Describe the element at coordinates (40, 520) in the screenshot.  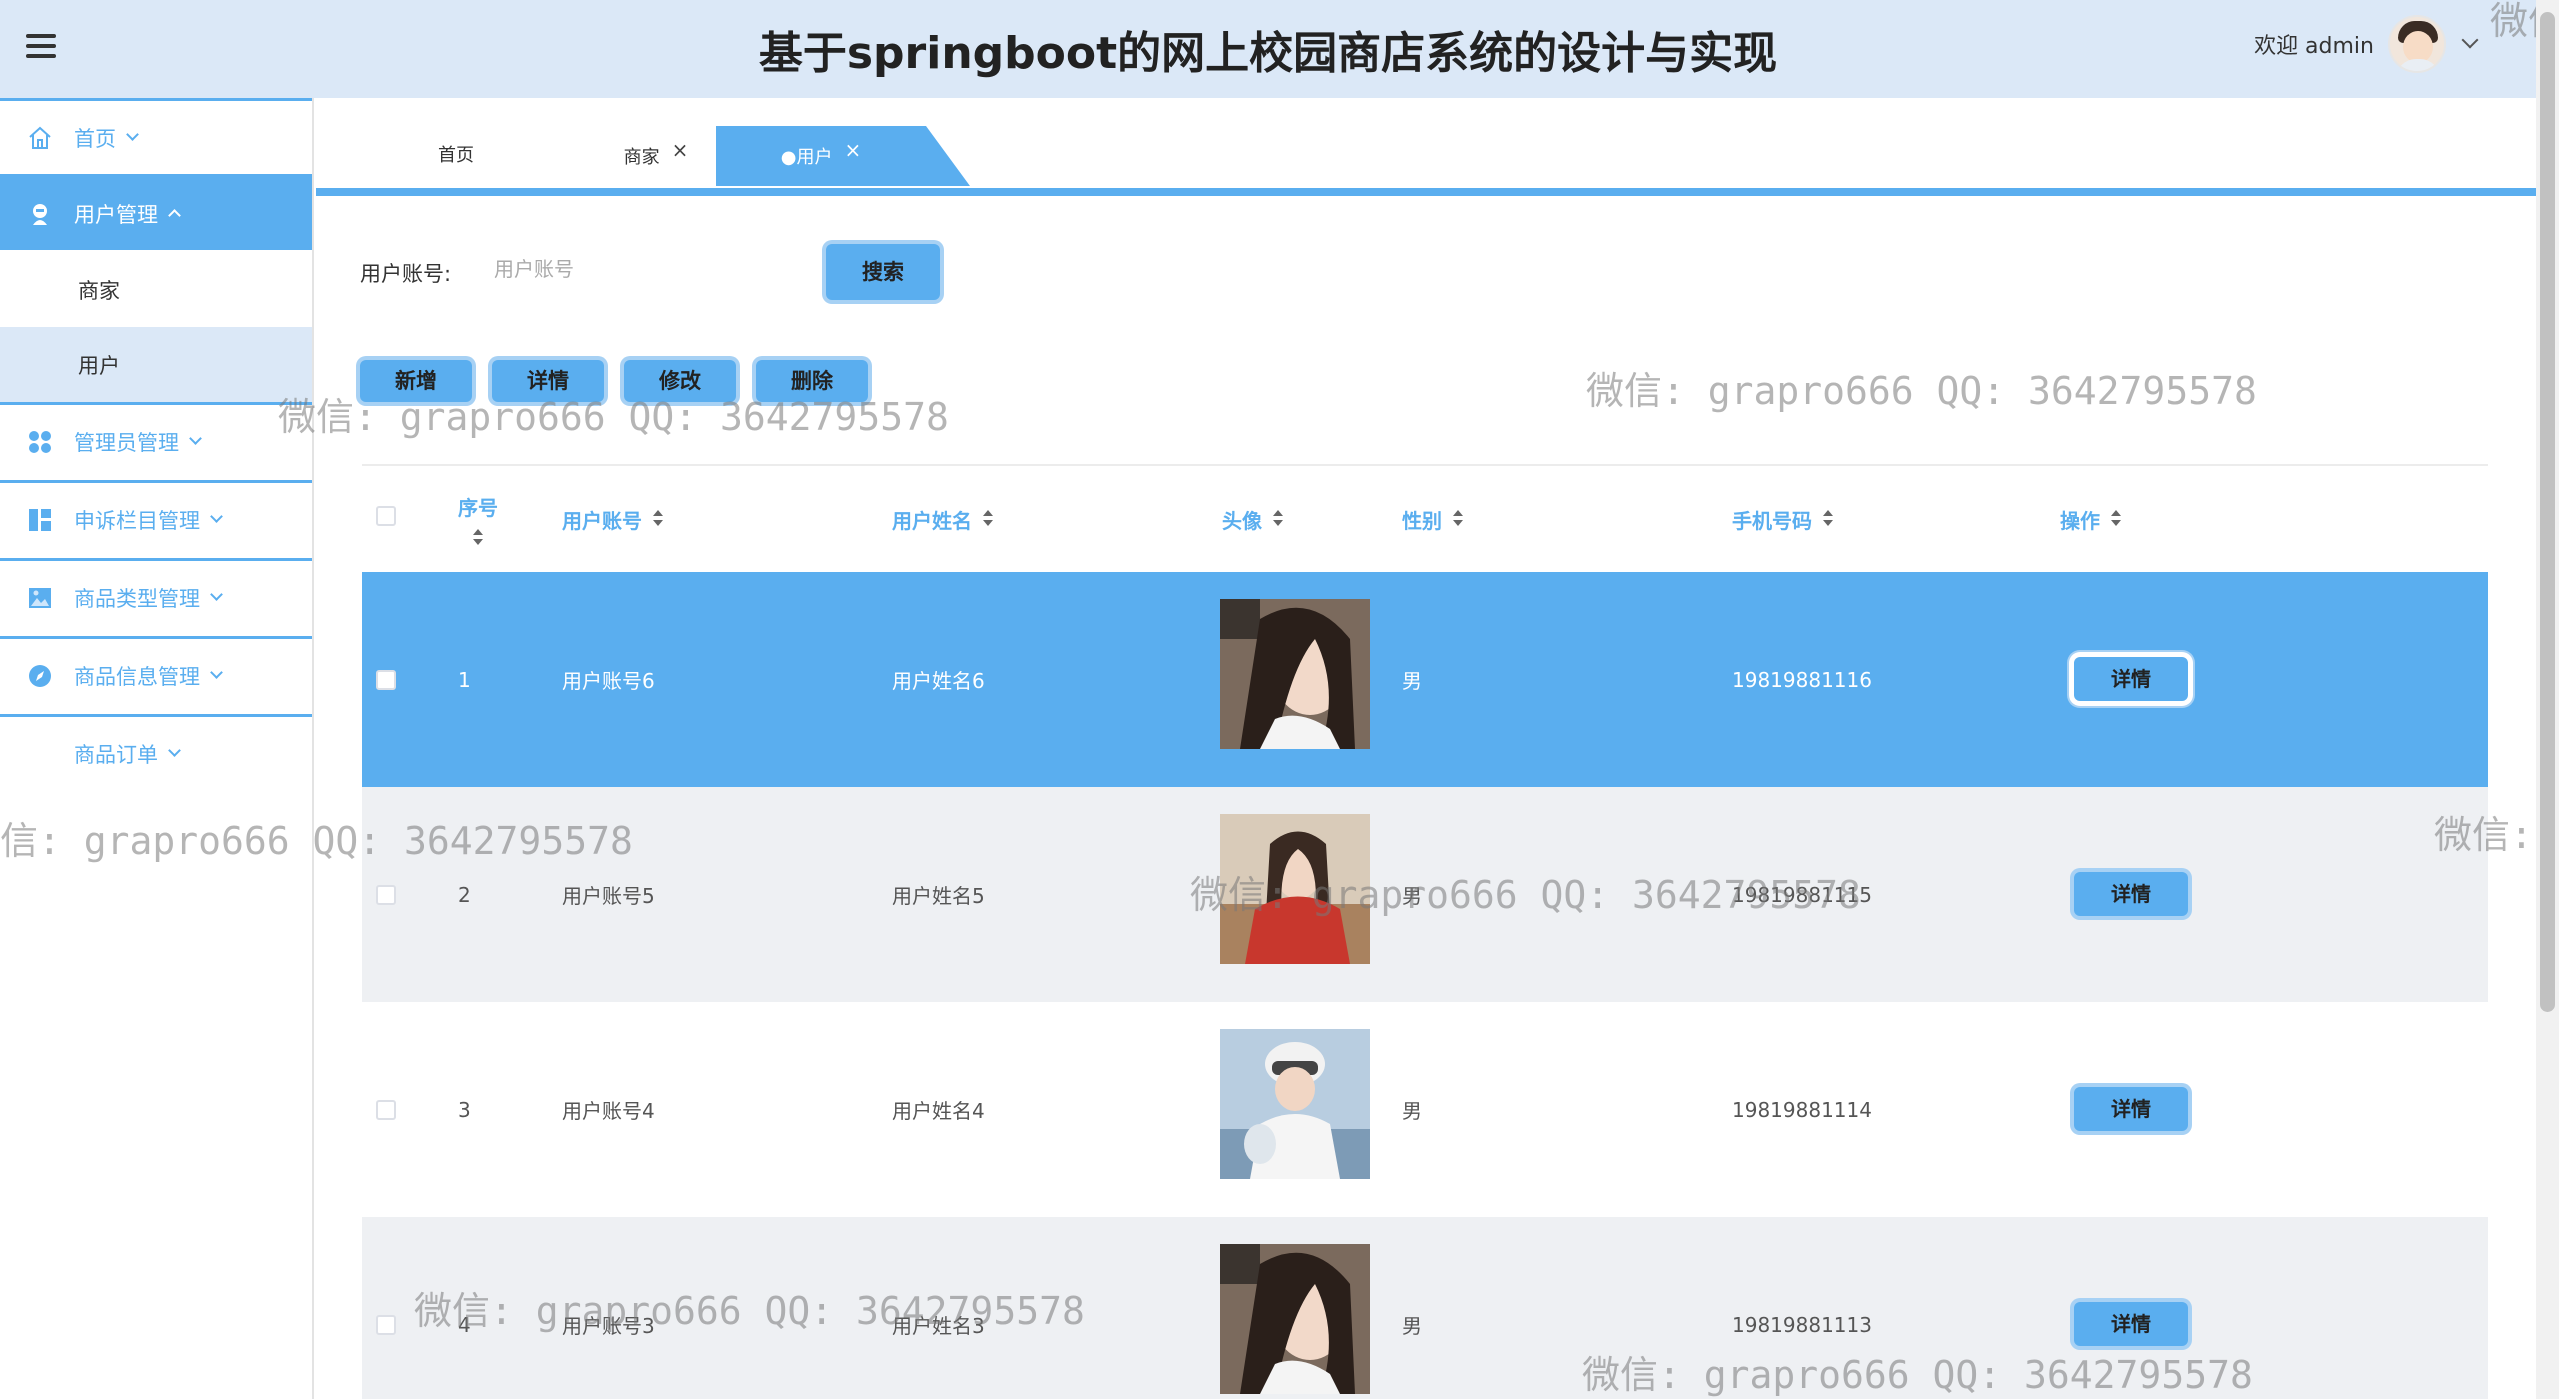
I see `layout-icon` at that location.